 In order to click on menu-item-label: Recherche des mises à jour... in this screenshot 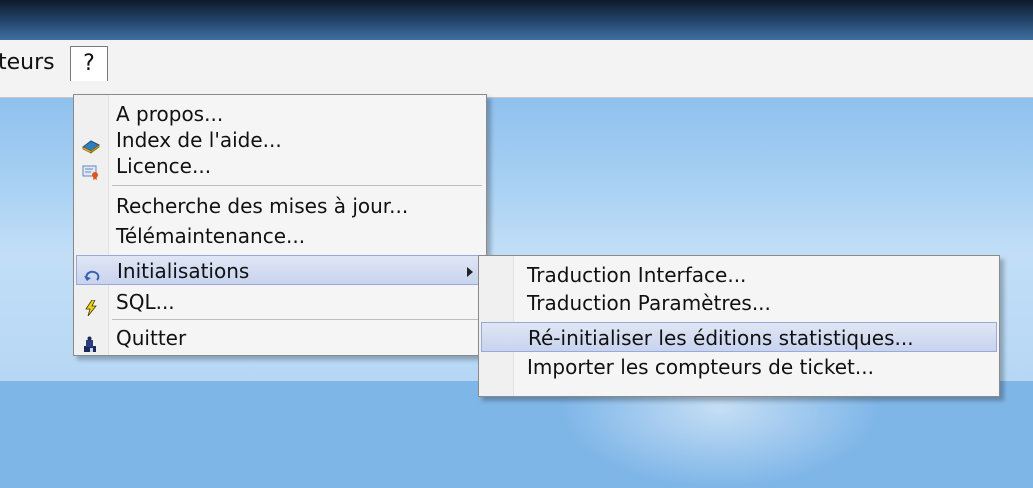, I will do `click(262, 206)`.